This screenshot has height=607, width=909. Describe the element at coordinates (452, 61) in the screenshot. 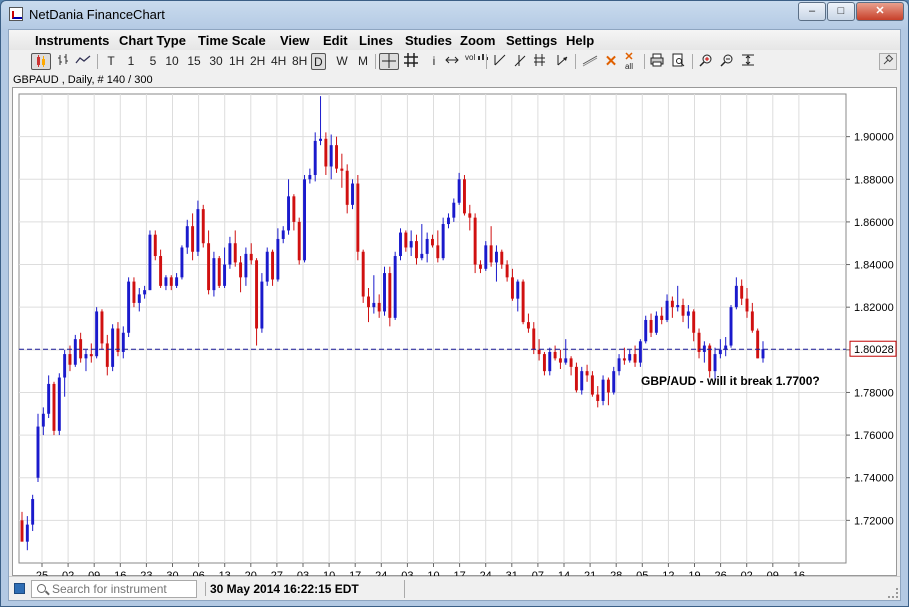

I see `horizontal-scroll-icon` at that location.